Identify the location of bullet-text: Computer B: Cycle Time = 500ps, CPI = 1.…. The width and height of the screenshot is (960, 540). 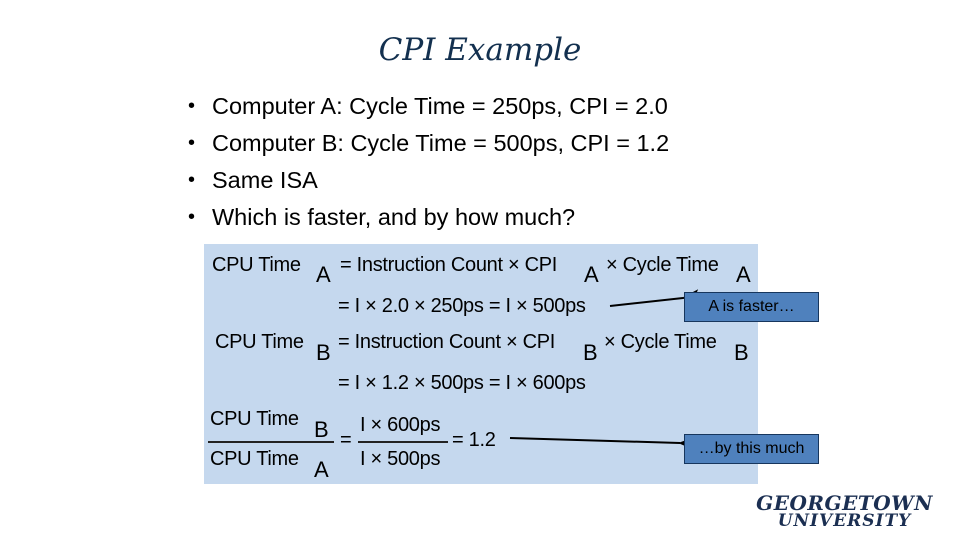
(441, 143).